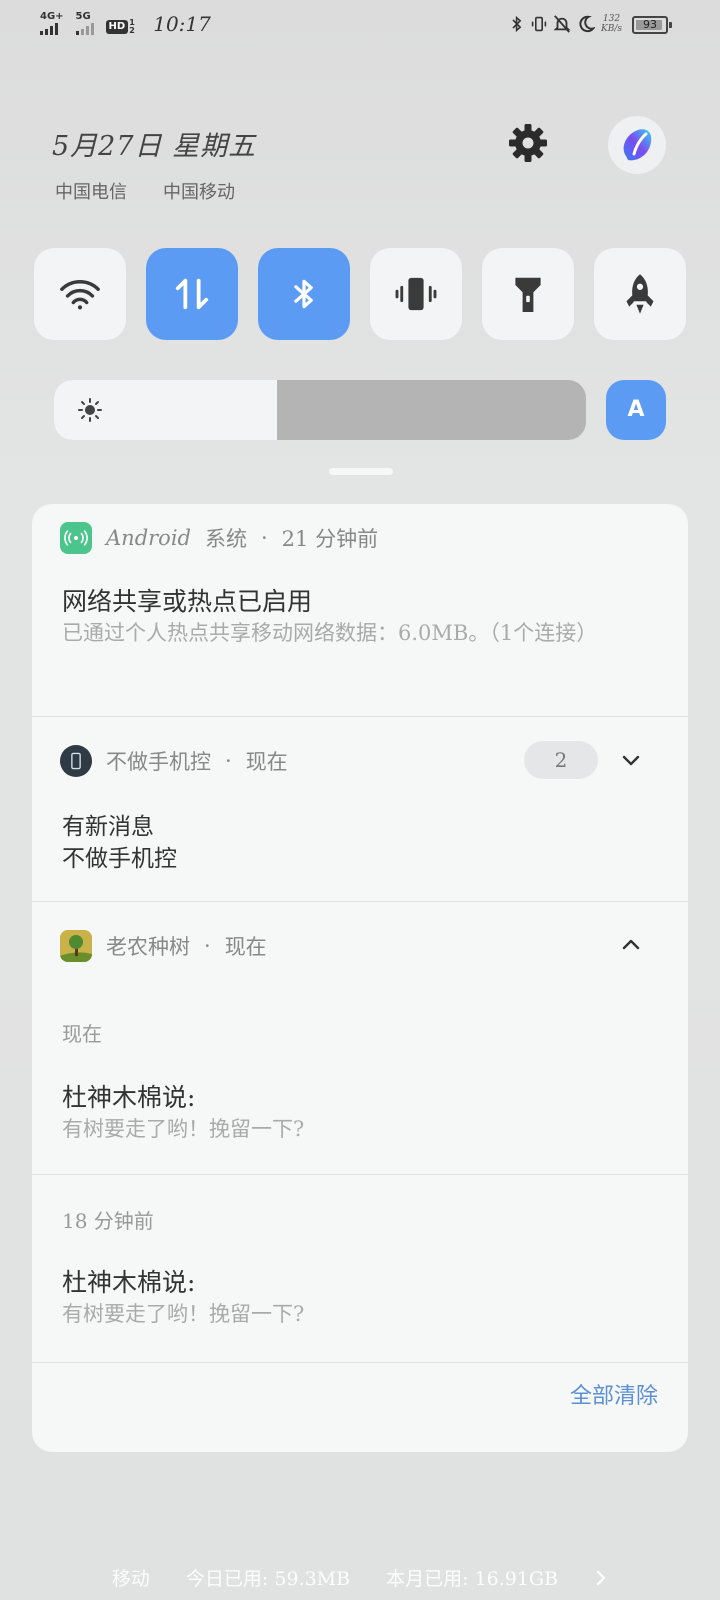 The image size is (720, 1600). I want to click on mobile-data-toggle, so click(192, 294).